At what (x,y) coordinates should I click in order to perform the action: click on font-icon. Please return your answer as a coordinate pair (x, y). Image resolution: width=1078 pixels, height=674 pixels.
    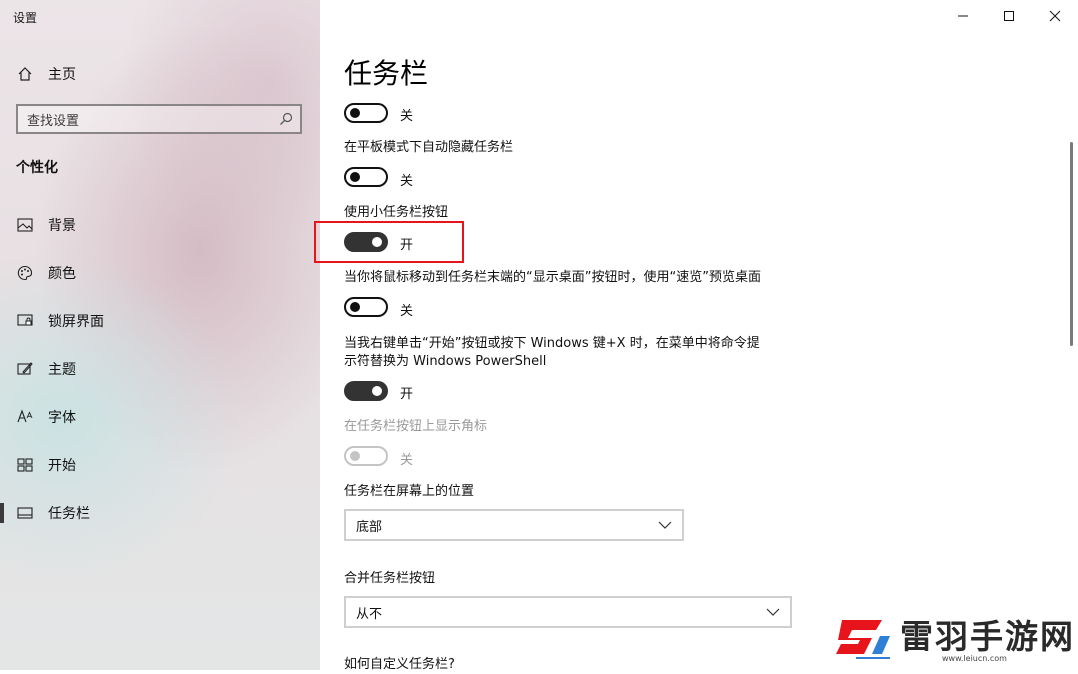
    Looking at the image, I should click on (25, 417).